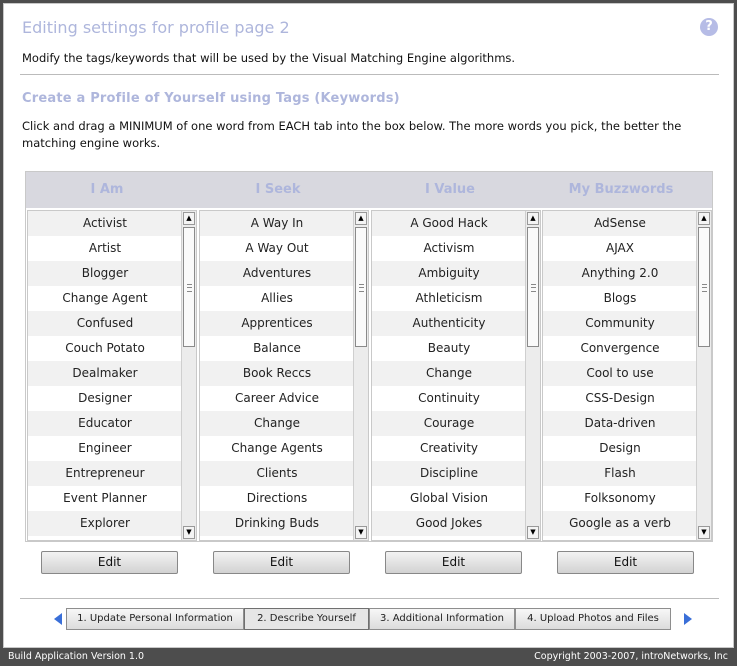 This screenshot has height=666, width=737. I want to click on tag-item: Directions, so click(277, 498).